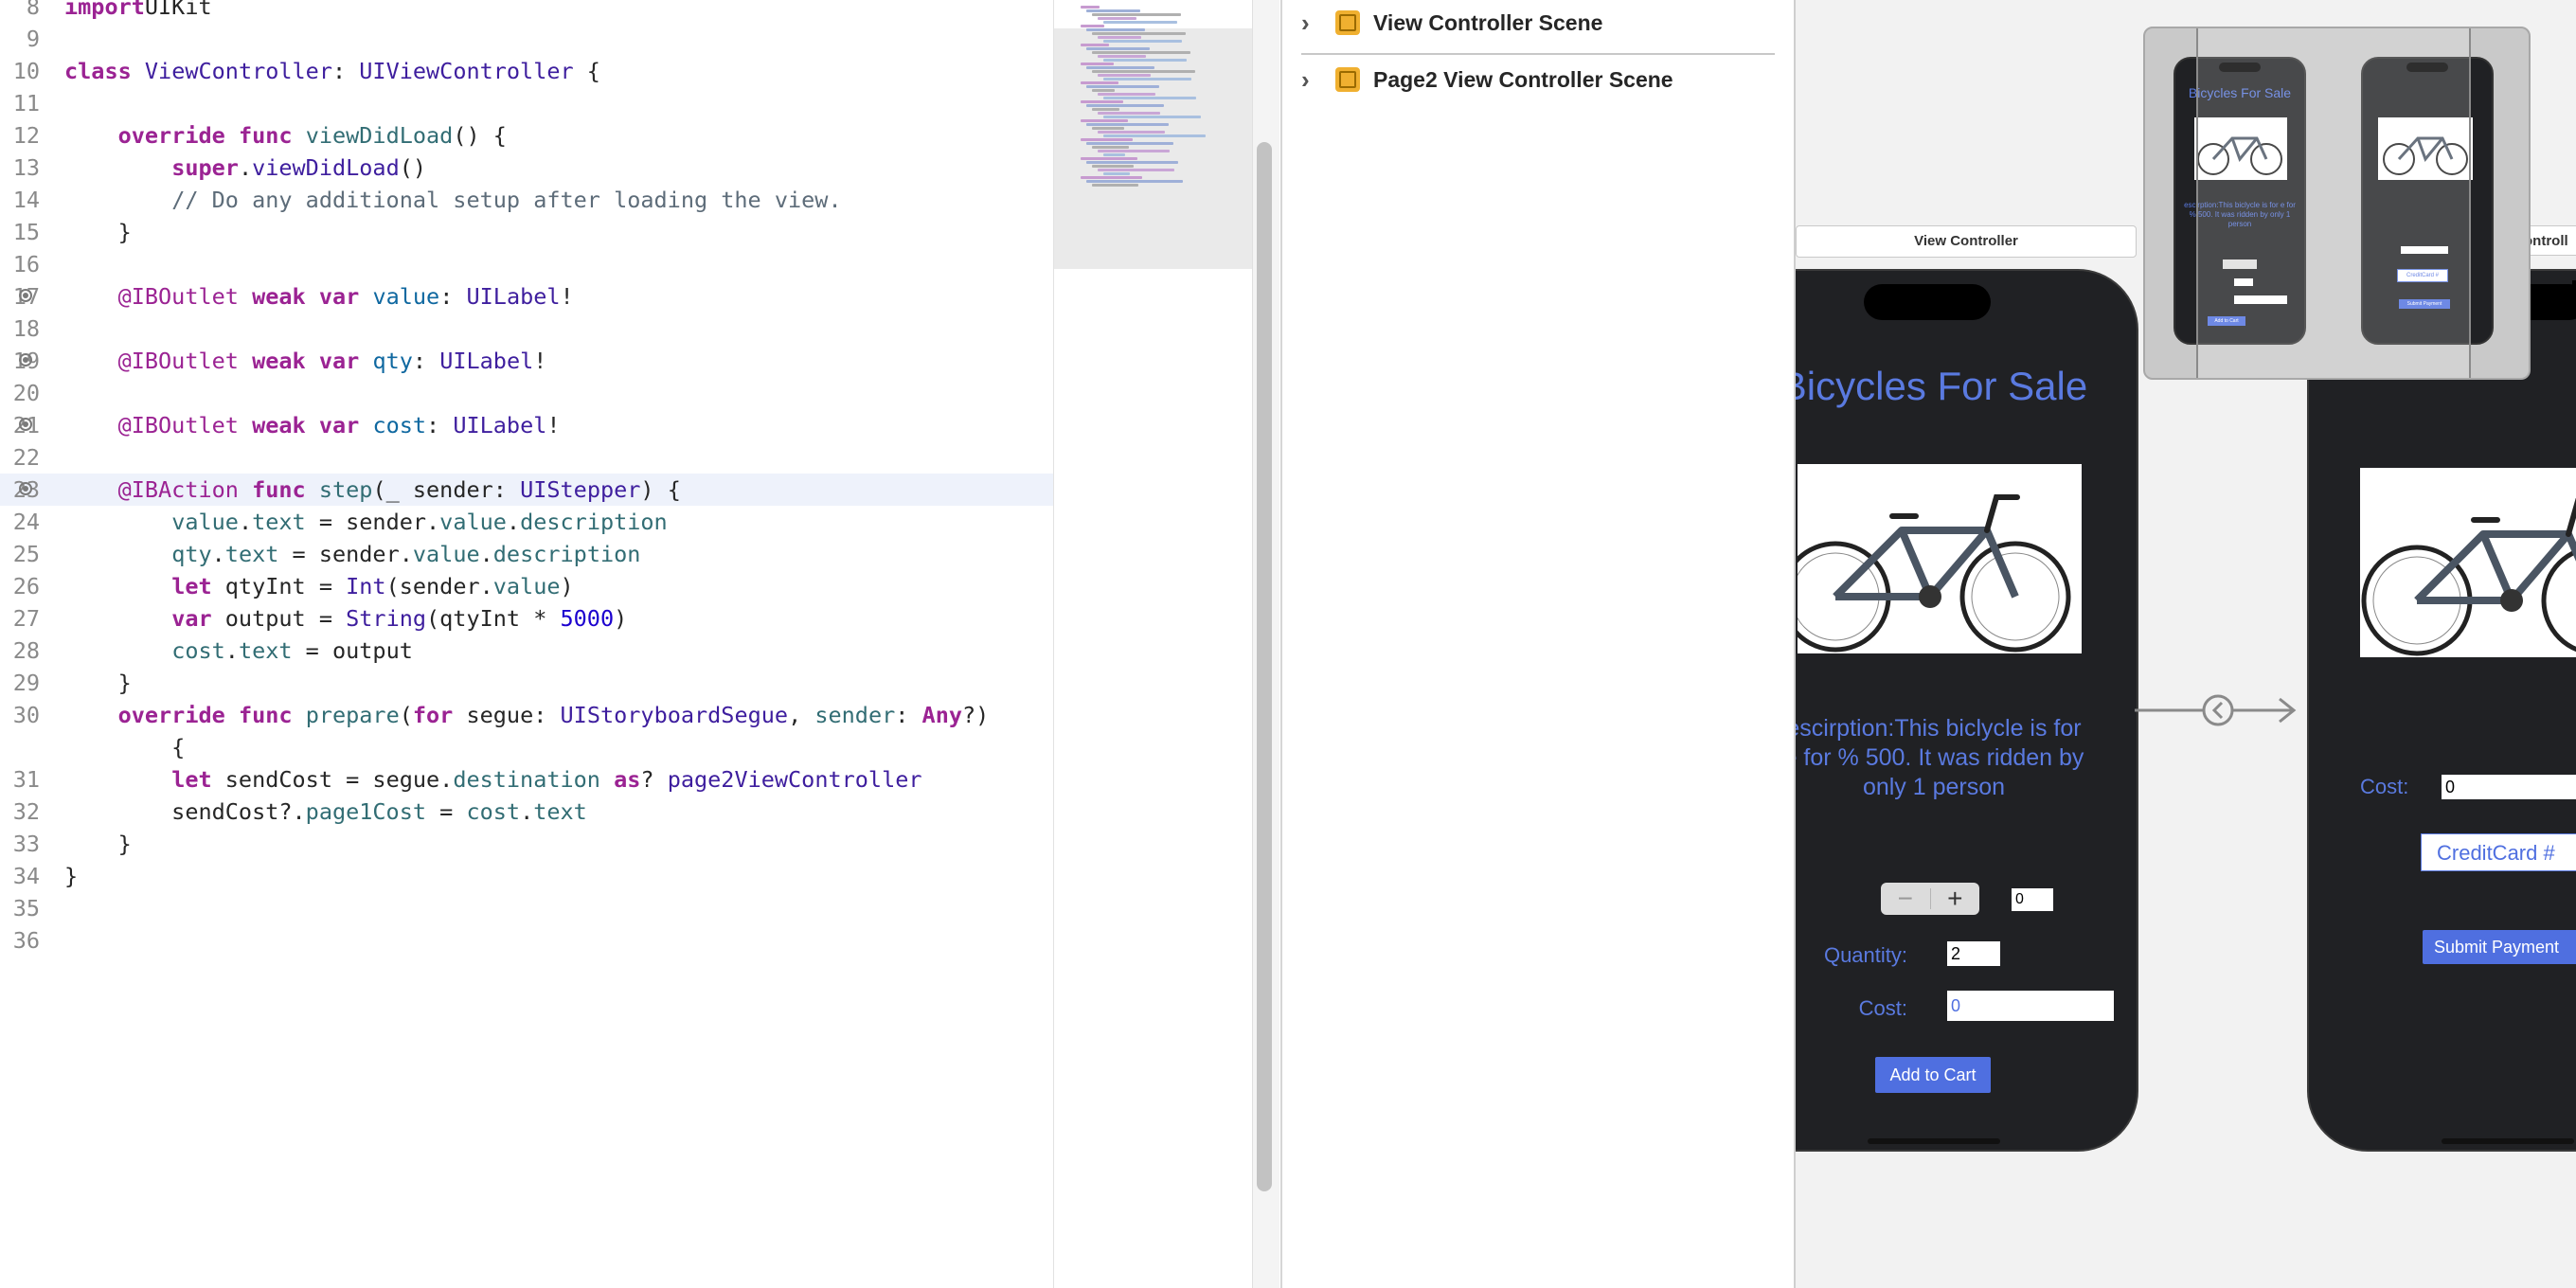  Describe the element at coordinates (124, 747) in the screenshot. I see `code-text: {` at that location.